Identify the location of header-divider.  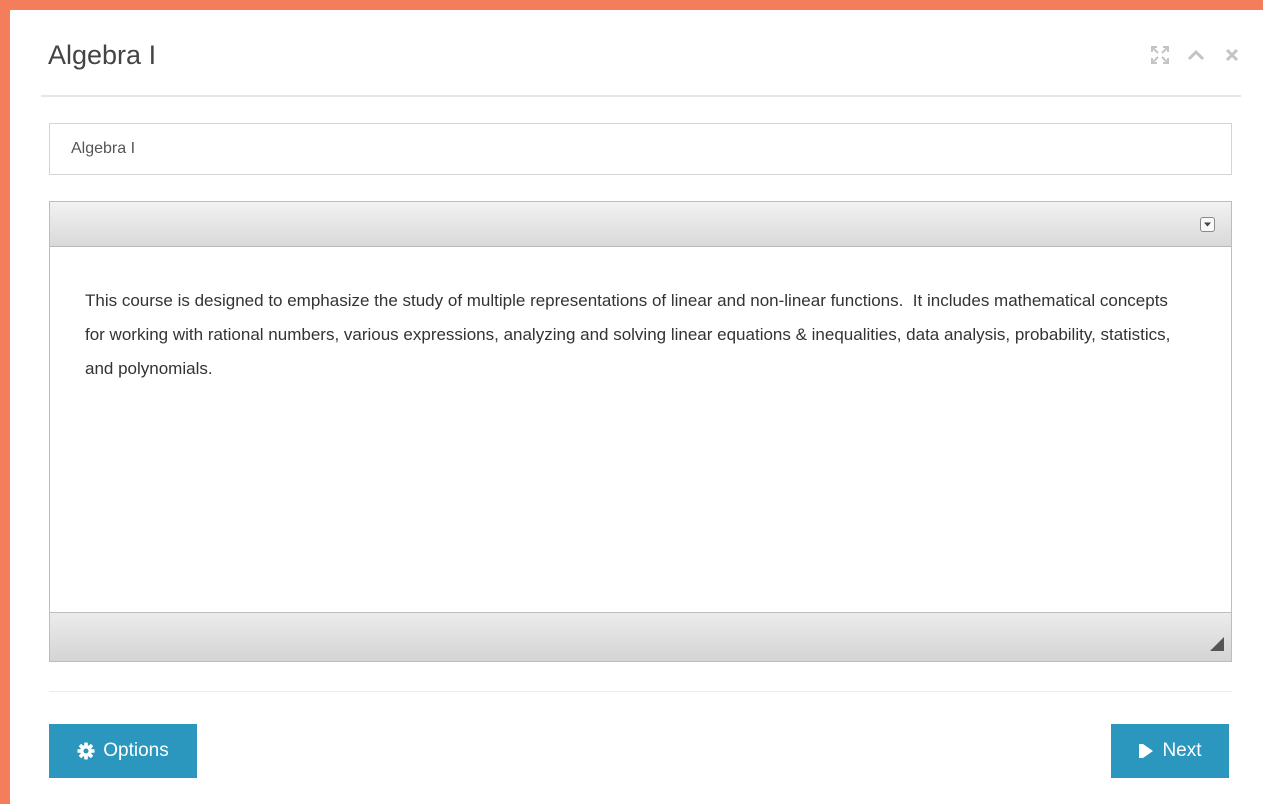
(641, 96).